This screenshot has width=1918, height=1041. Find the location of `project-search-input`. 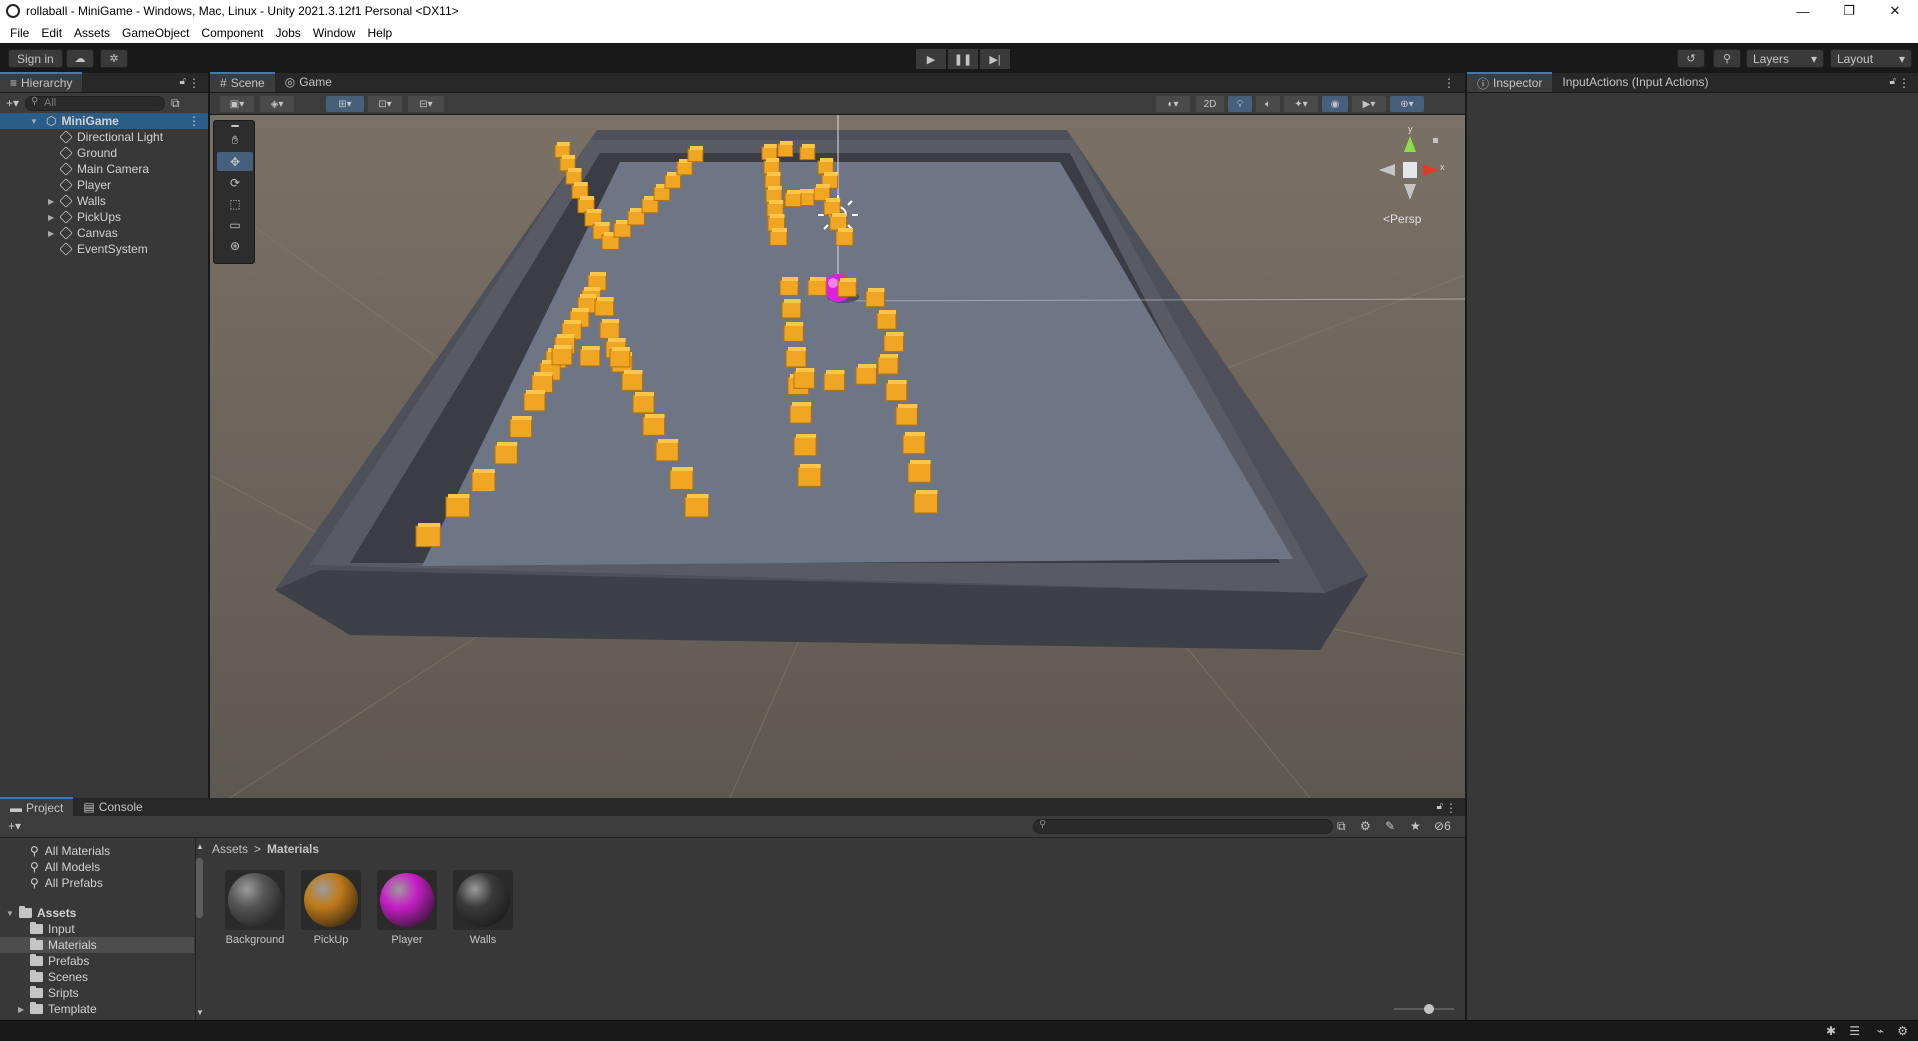

project-search-input is located at coordinates (1183, 826).